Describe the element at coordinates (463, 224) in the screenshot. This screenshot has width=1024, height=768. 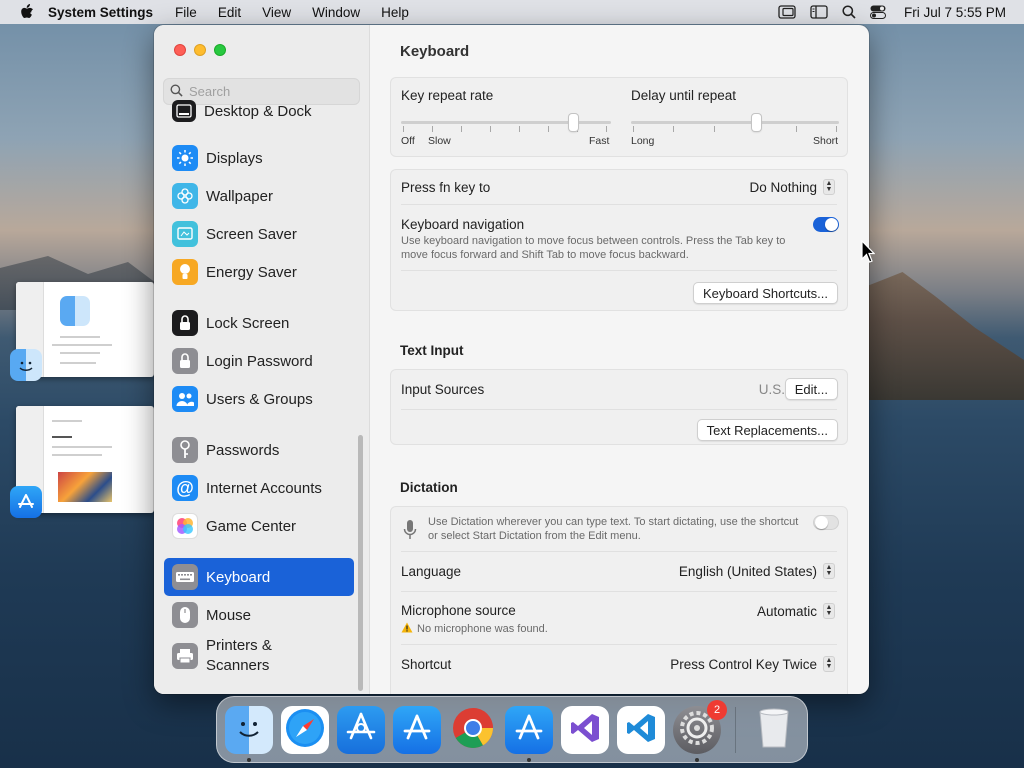
I see `keyboard-navigation-label: Keyboard navigation` at that location.